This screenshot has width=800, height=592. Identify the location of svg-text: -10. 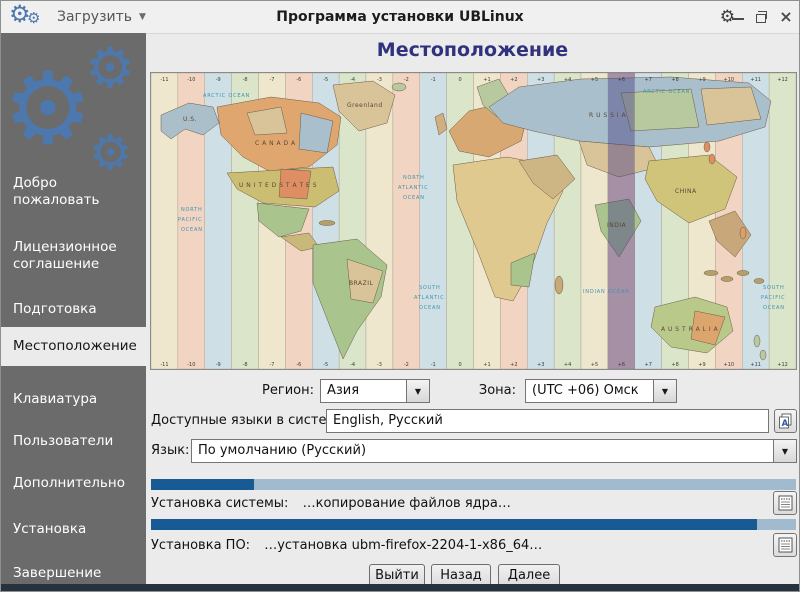
(191, 365).